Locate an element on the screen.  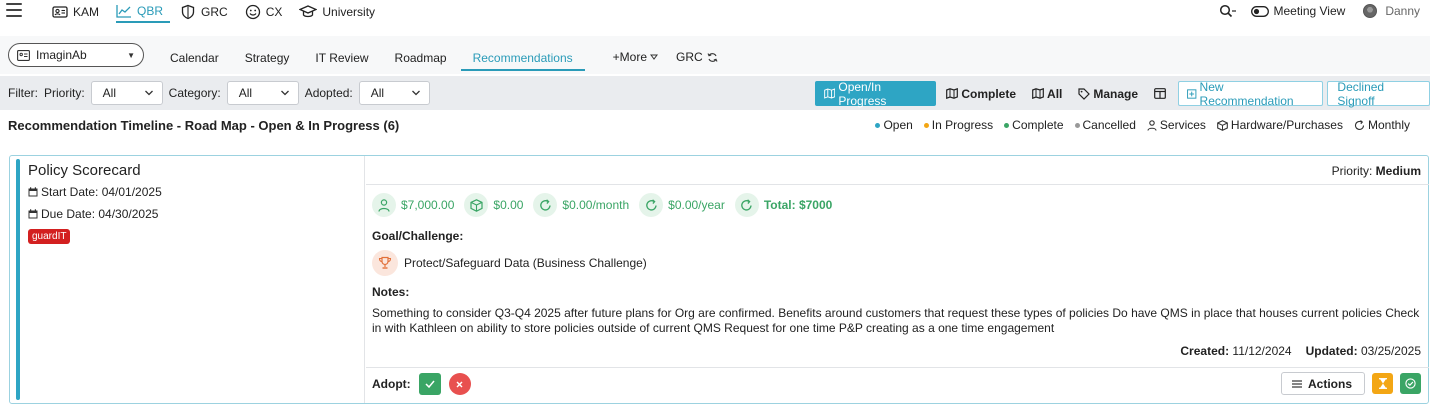
adopt-decline-button is located at coordinates (459, 384).